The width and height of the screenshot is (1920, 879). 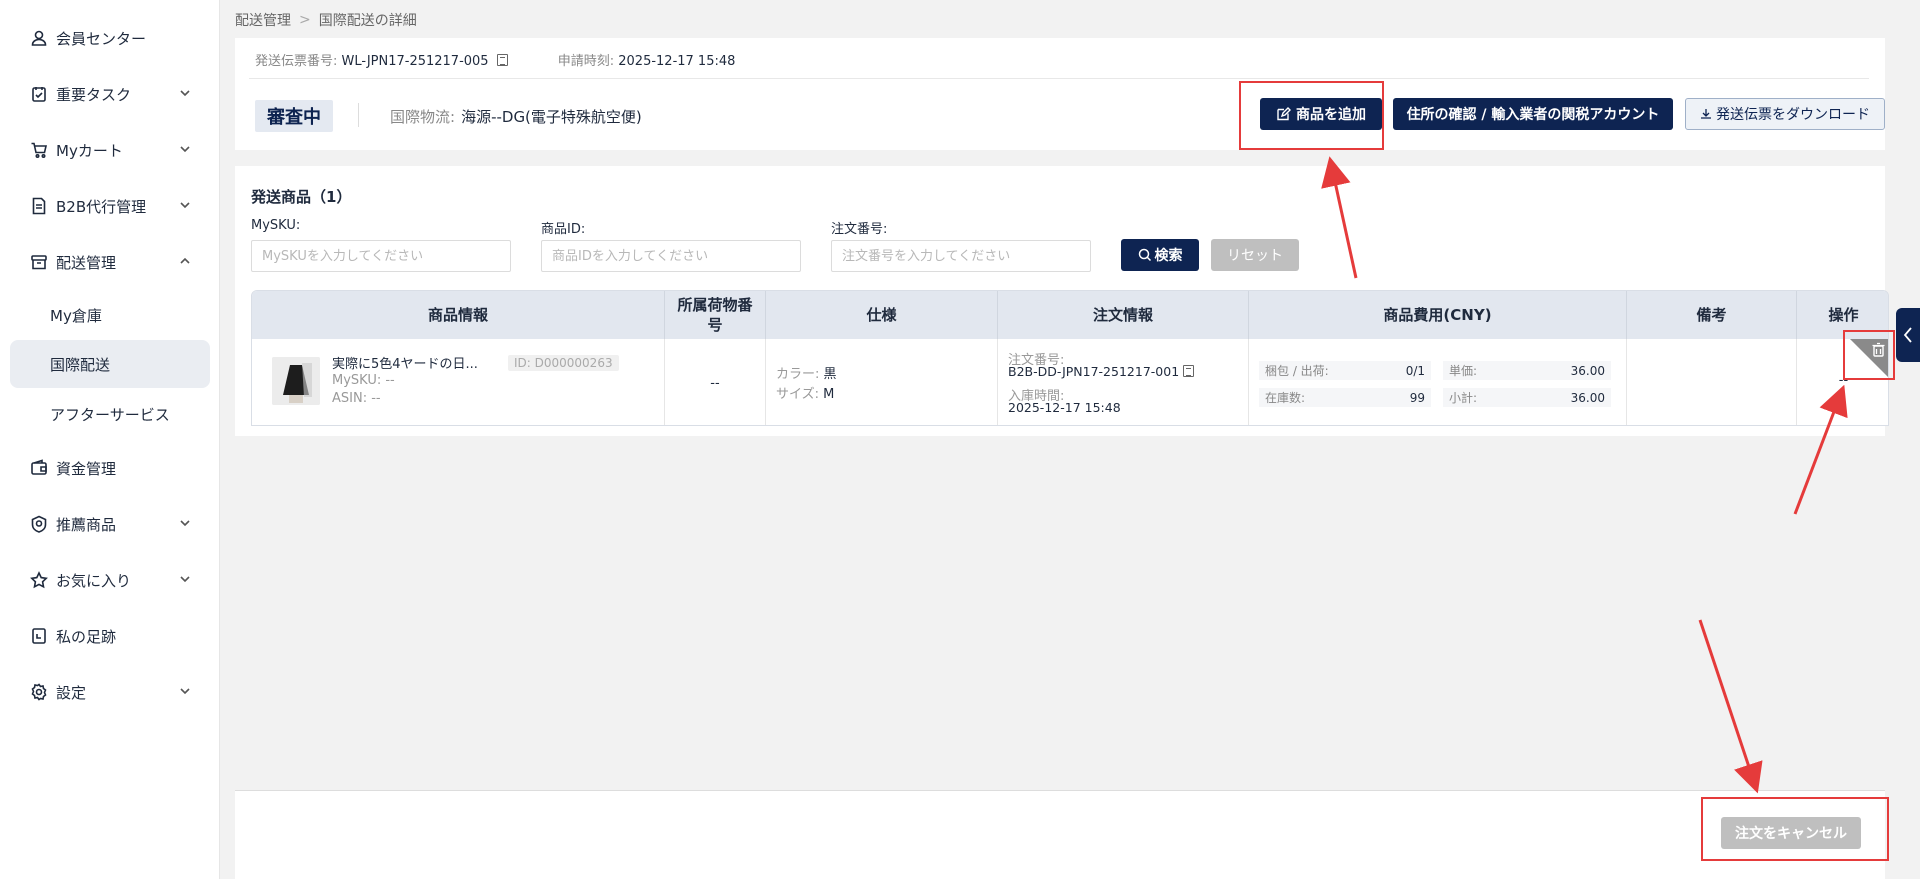 What do you see at coordinates (798, 374) in the screenshot?
I see `color-label: カラー:` at bounding box center [798, 374].